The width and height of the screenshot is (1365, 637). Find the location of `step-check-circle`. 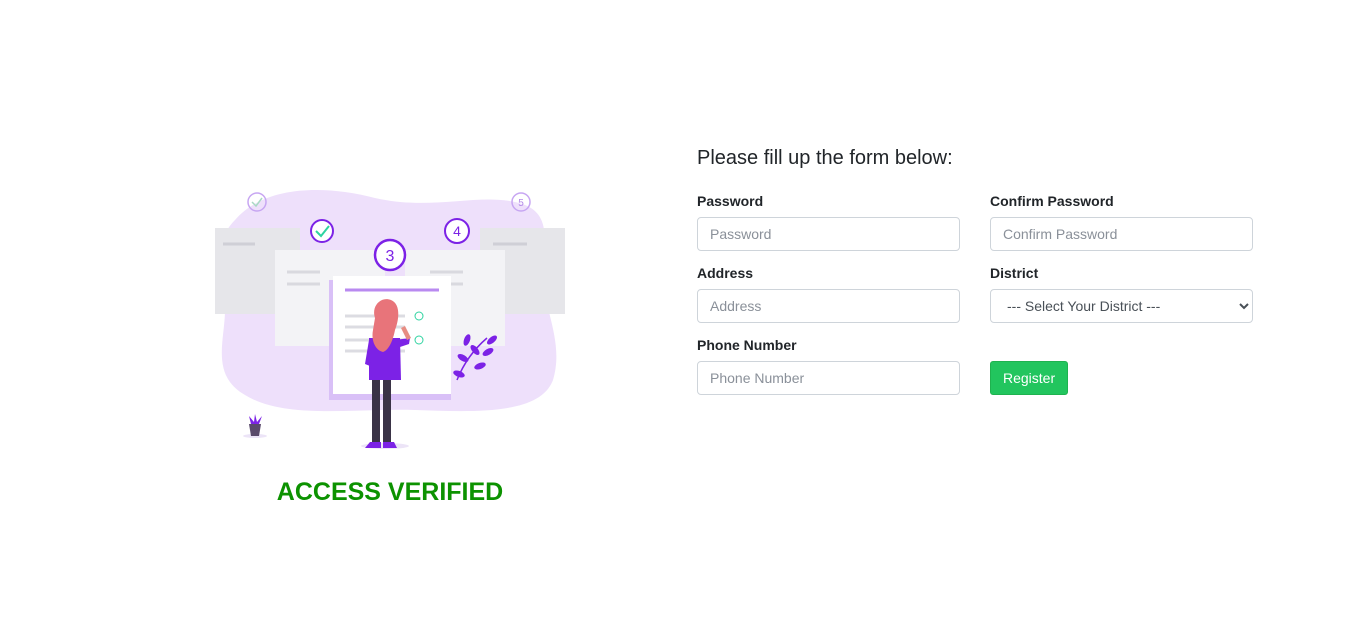

step-check-circle is located at coordinates (322, 231).